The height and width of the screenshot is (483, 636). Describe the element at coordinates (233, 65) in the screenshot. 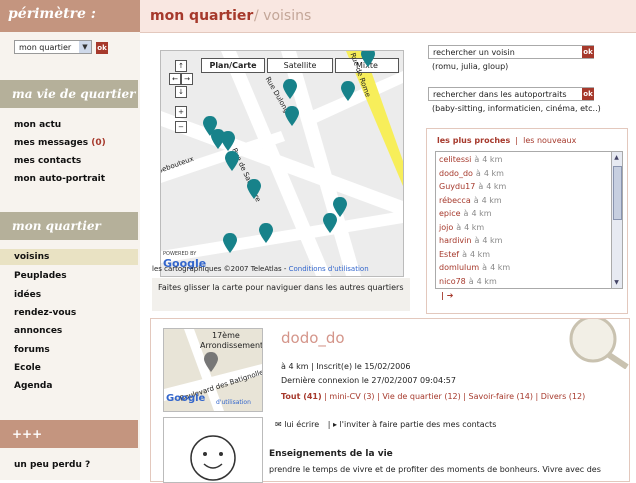

I see `map-type-plan-button: Plan/Carte` at that location.